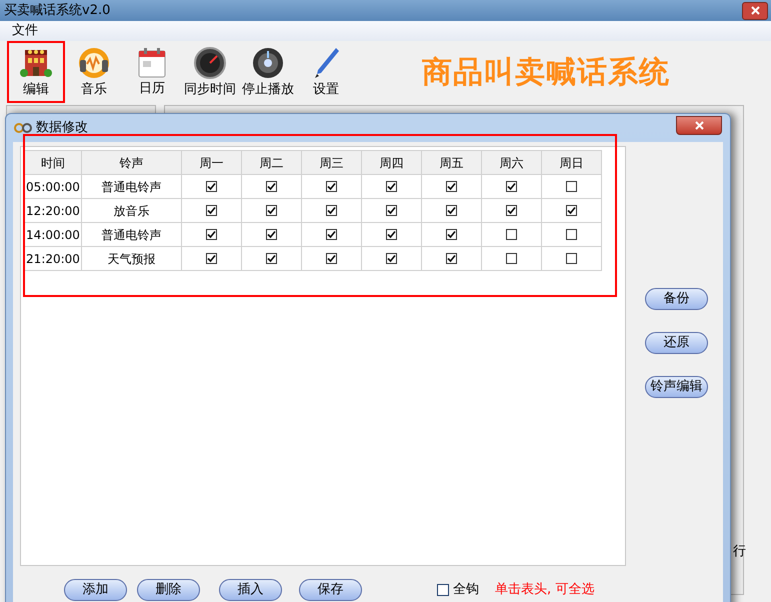  What do you see at coordinates (676, 299) in the screenshot?
I see `side-button: 备份` at bounding box center [676, 299].